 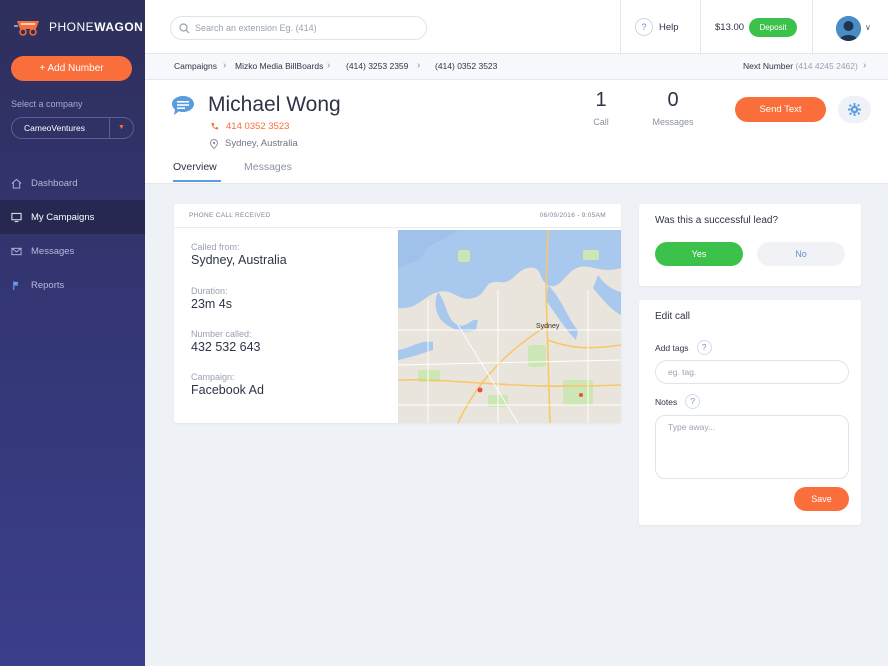 What do you see at coordinates (16, 183) in the screenshot?
I see `home-icon` at bounding box center [16, 183].